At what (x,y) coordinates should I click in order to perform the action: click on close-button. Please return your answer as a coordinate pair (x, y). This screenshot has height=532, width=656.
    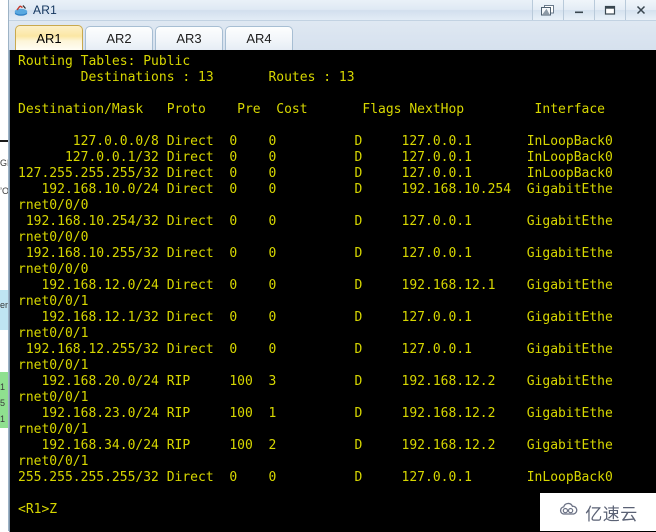
    Looking at the image, I should click on (640, 10).